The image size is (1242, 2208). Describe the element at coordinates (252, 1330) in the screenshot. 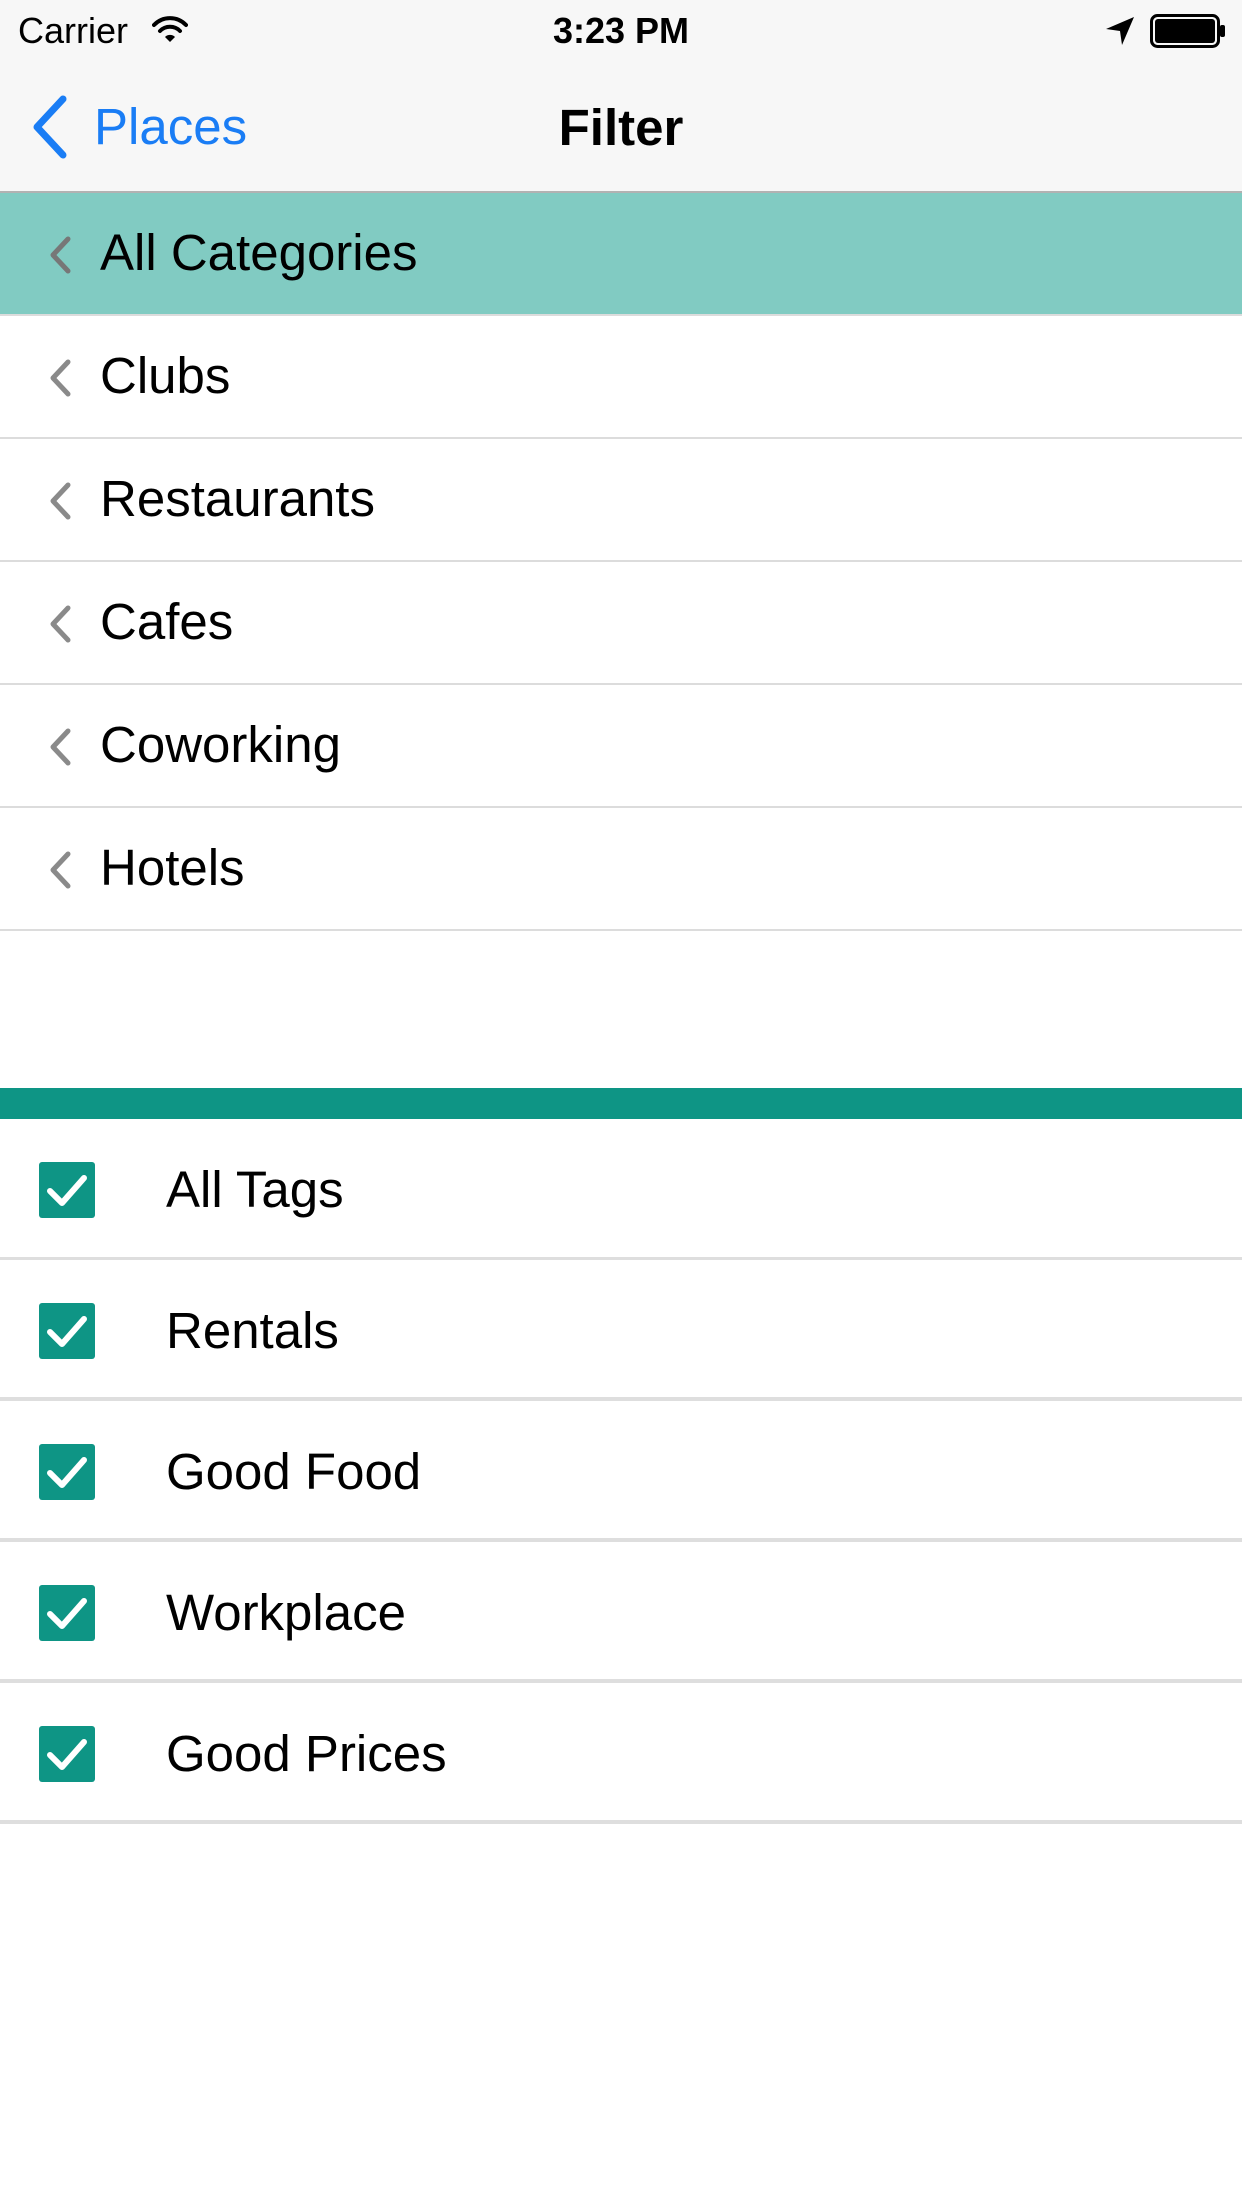

I see `tag-label: Rentals` at that location.